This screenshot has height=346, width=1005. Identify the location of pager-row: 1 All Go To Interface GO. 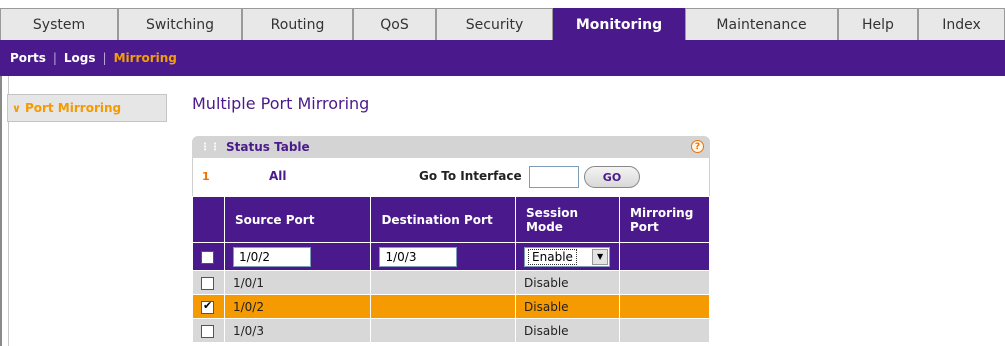
(451, 177).